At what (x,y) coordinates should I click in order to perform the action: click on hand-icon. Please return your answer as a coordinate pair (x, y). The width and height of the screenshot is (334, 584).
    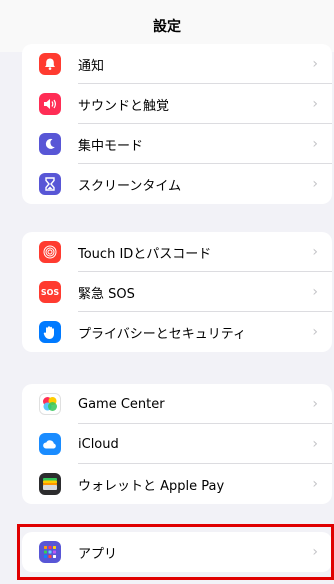
    Looking at the image, I should click on (50, 332).